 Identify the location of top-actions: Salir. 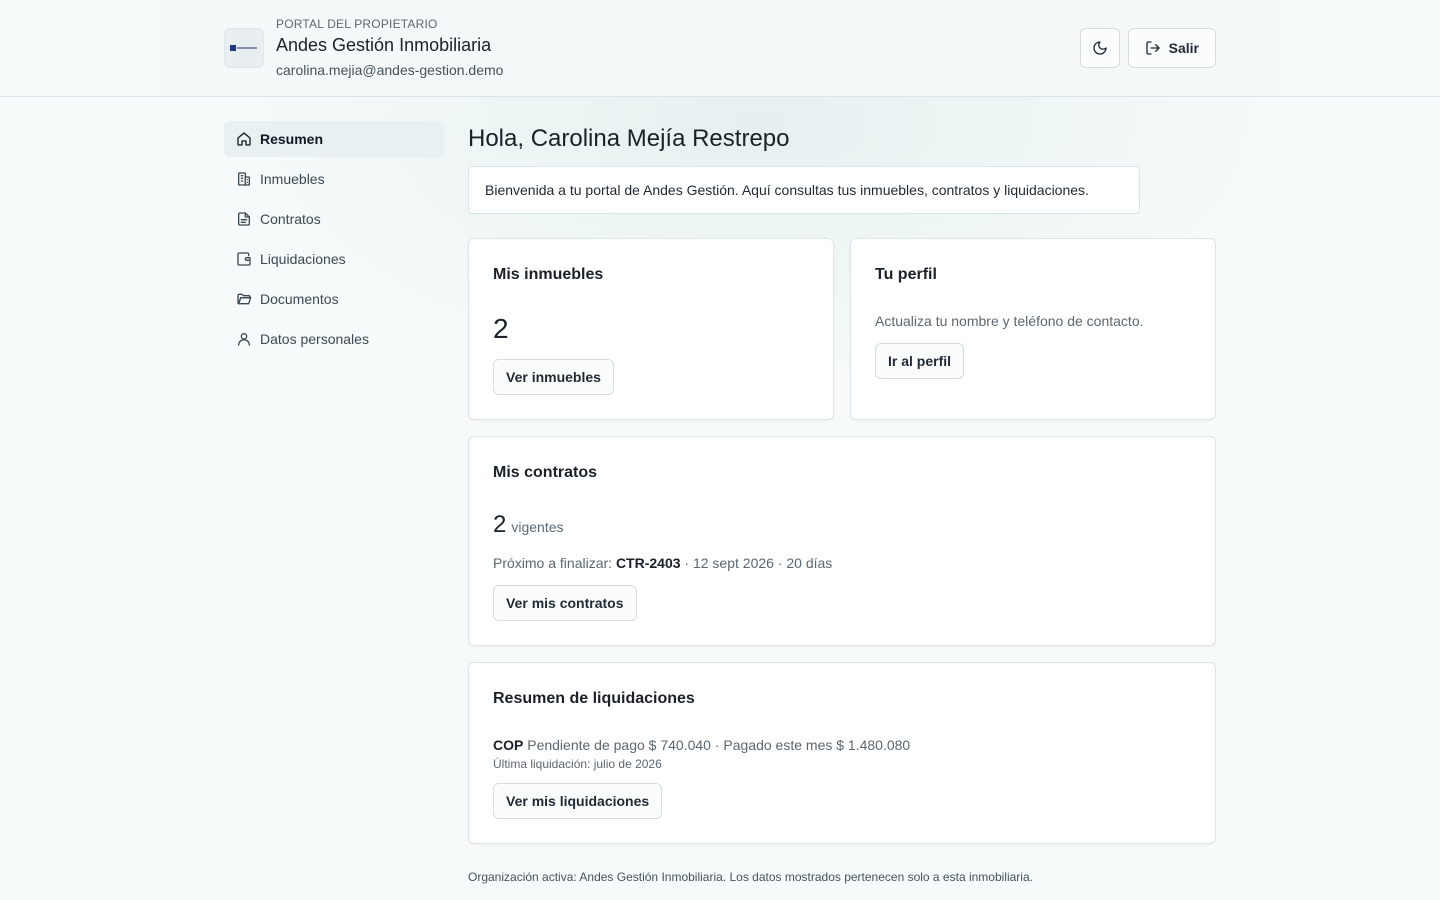
(1147, 48).